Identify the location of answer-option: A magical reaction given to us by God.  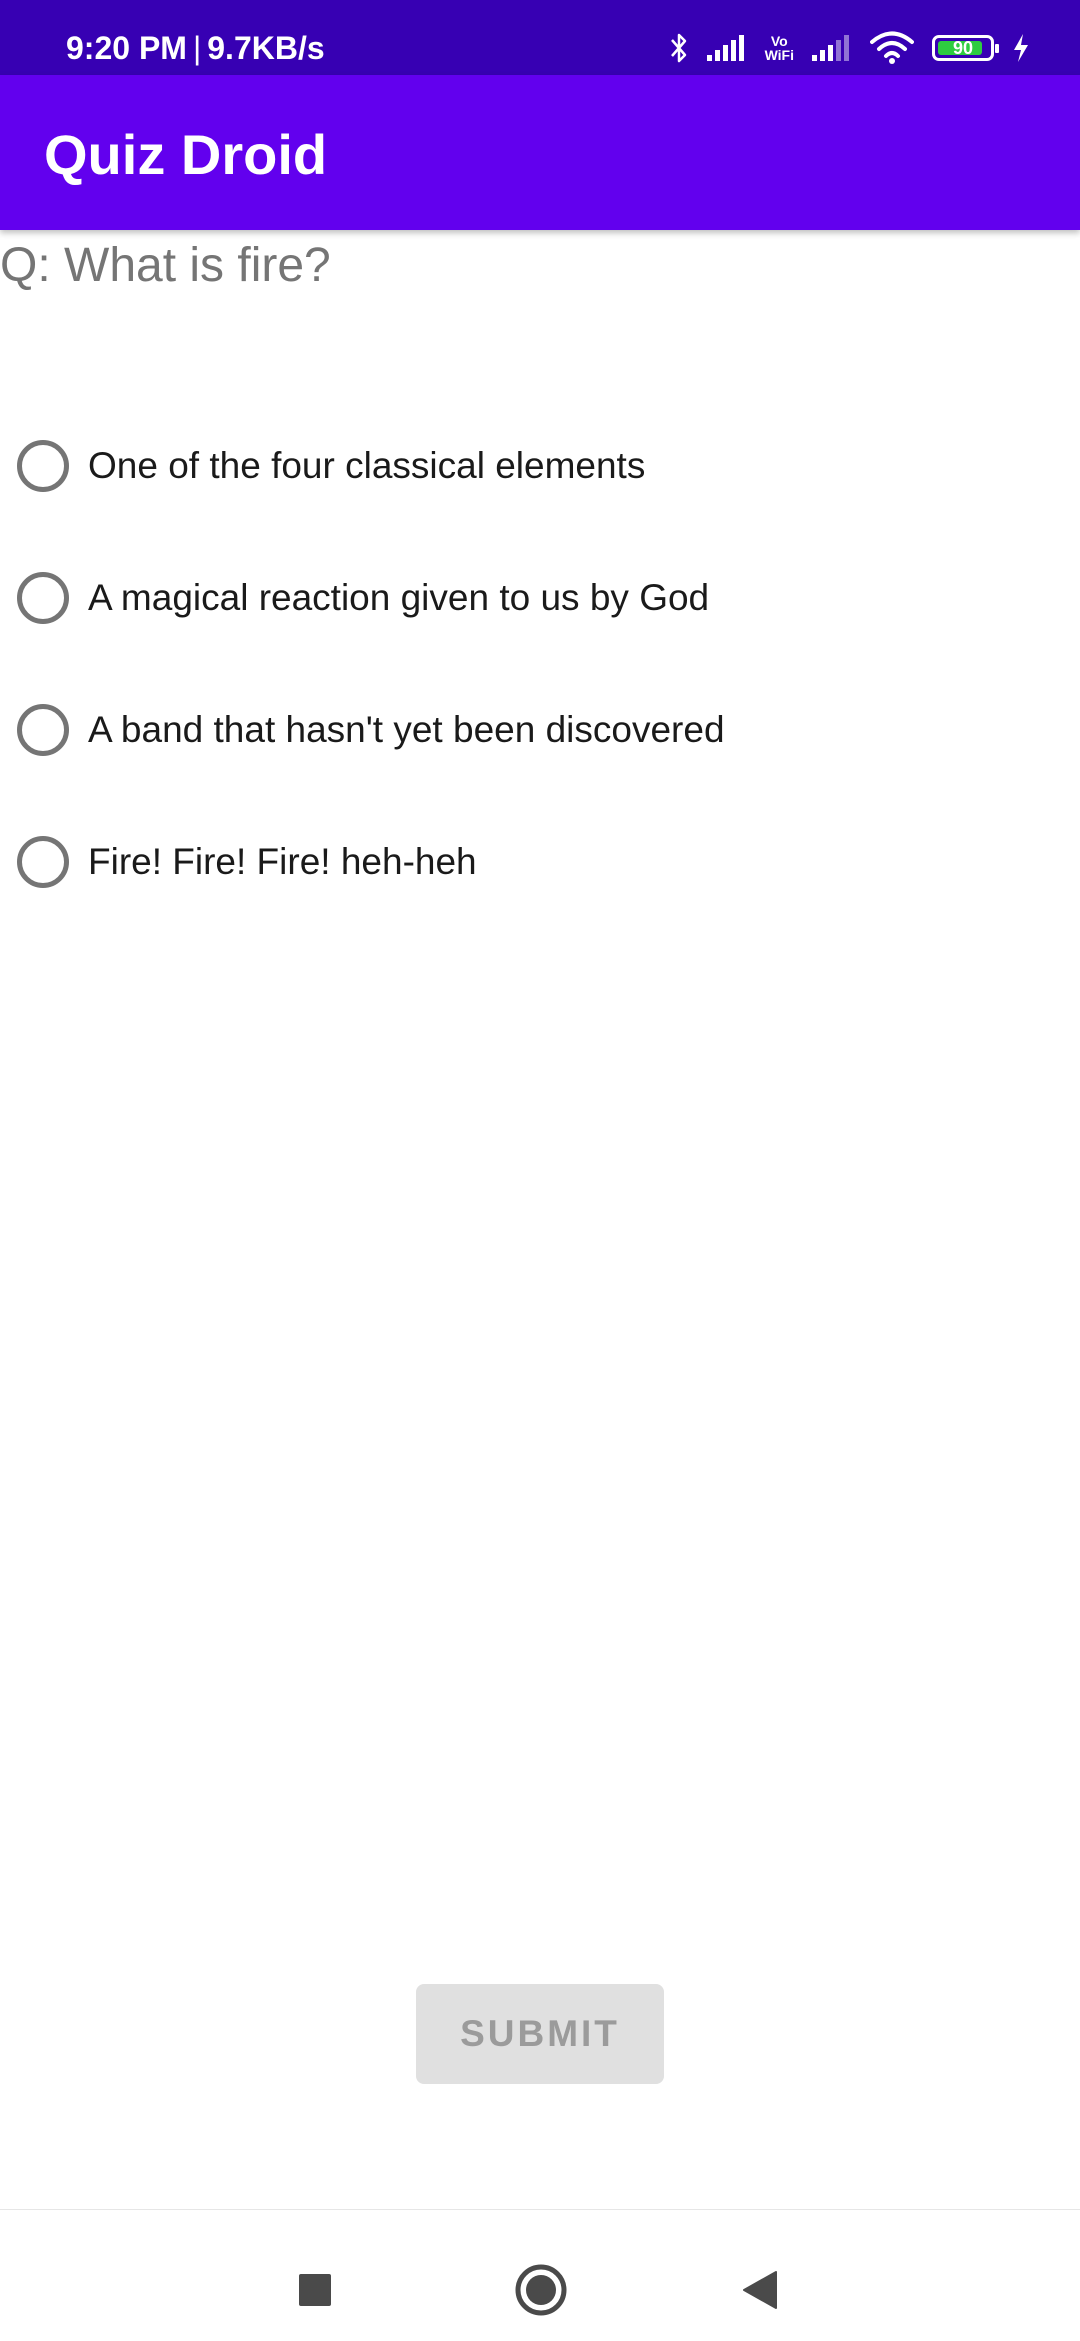
(540, 598).